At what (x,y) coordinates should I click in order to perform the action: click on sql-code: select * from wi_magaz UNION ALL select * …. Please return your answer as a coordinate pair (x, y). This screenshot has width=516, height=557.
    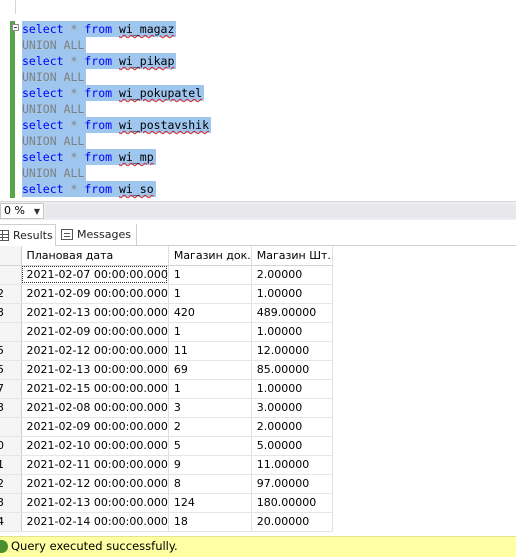
    Looking at the image, I should click on (117, 109).